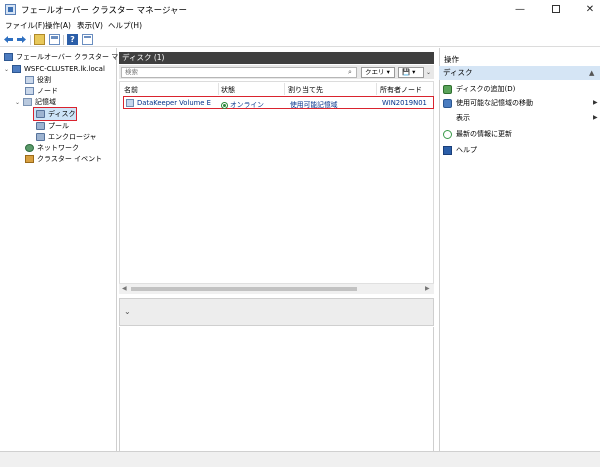 This screenshot has height=467, width=600. Describe the element at coordinates (87, 39) in the screenshot. I see `show-hide-action-pane-icon` at that location.